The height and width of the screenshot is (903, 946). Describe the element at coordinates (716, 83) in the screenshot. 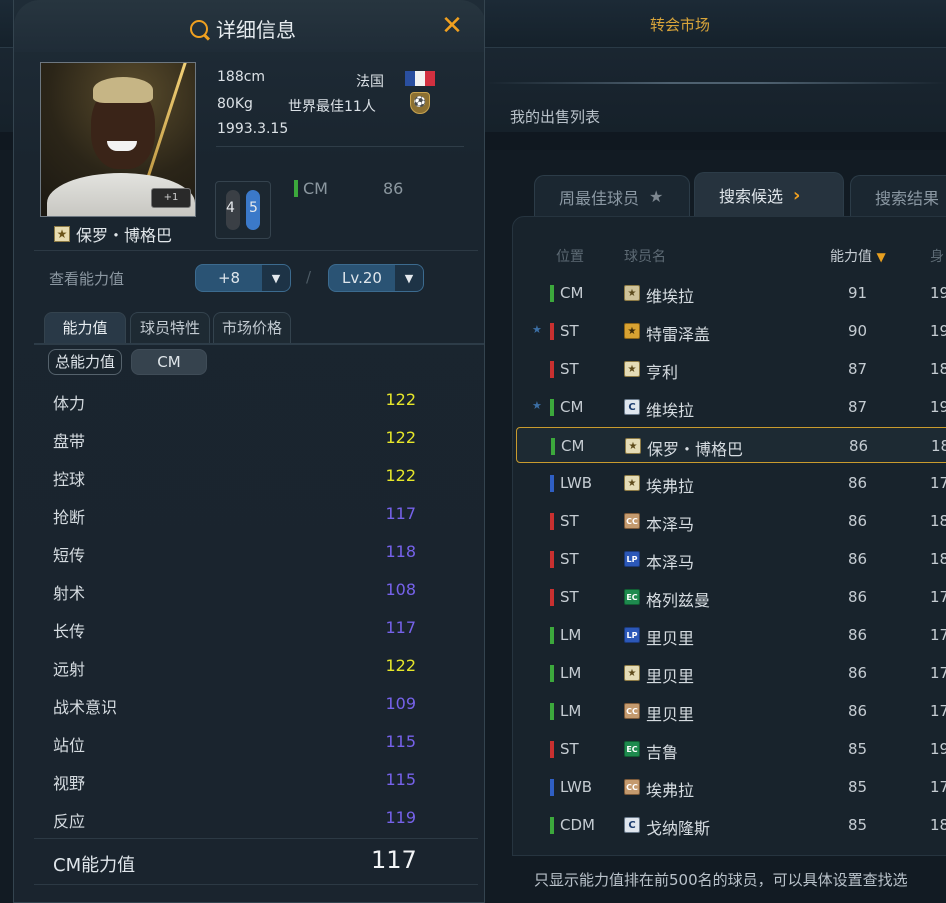

I see `header-divider` at that location.